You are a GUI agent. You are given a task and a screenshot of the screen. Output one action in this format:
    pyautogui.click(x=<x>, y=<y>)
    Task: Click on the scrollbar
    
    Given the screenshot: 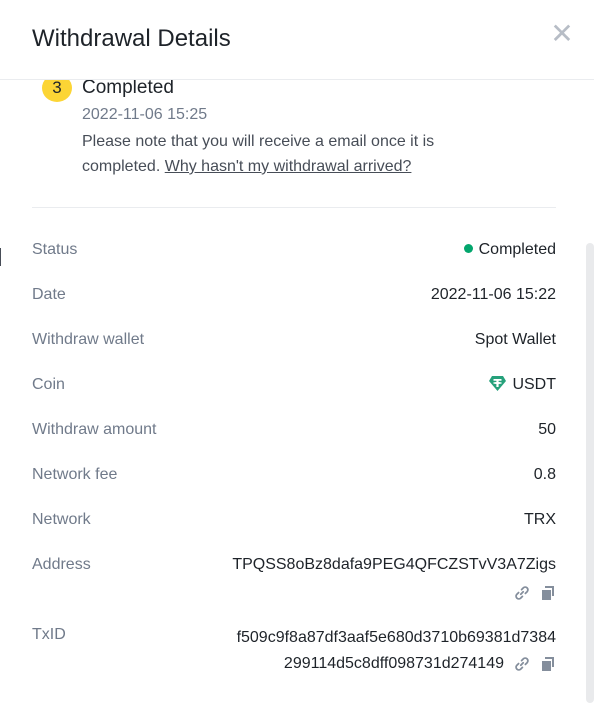 What is the action you would take?
    pyautogui.click(x=590, y=473)
    